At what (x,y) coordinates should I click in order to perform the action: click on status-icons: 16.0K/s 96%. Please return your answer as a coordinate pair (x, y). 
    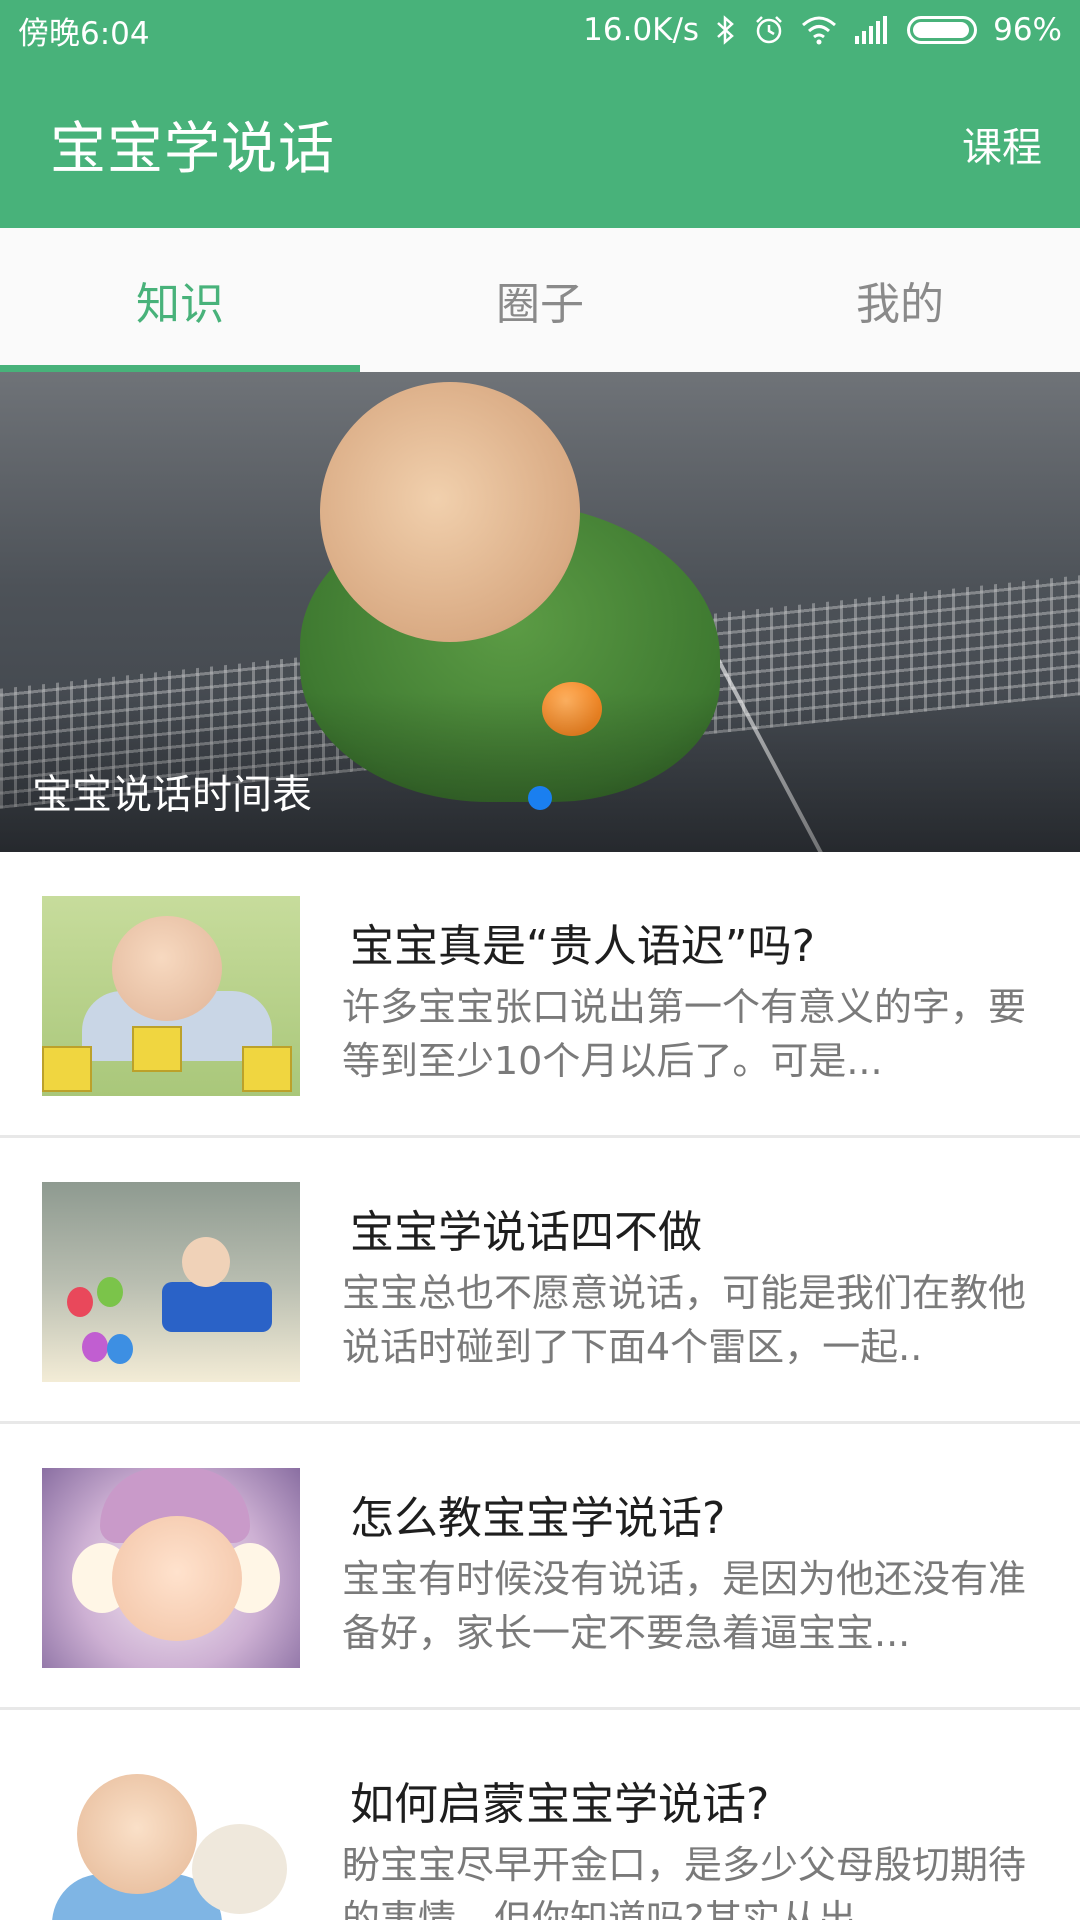
    Looking at the image, I should click on (822, 30).